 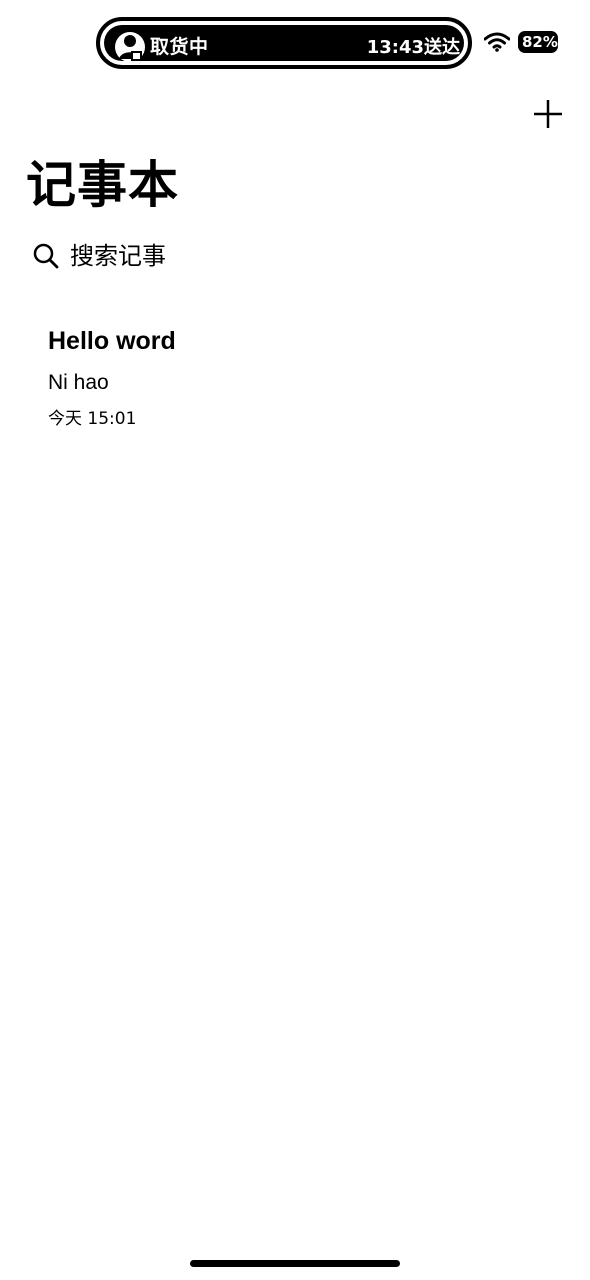 I want to click on note-timestamp: 今天 15:01, so click(x=92, y=419).